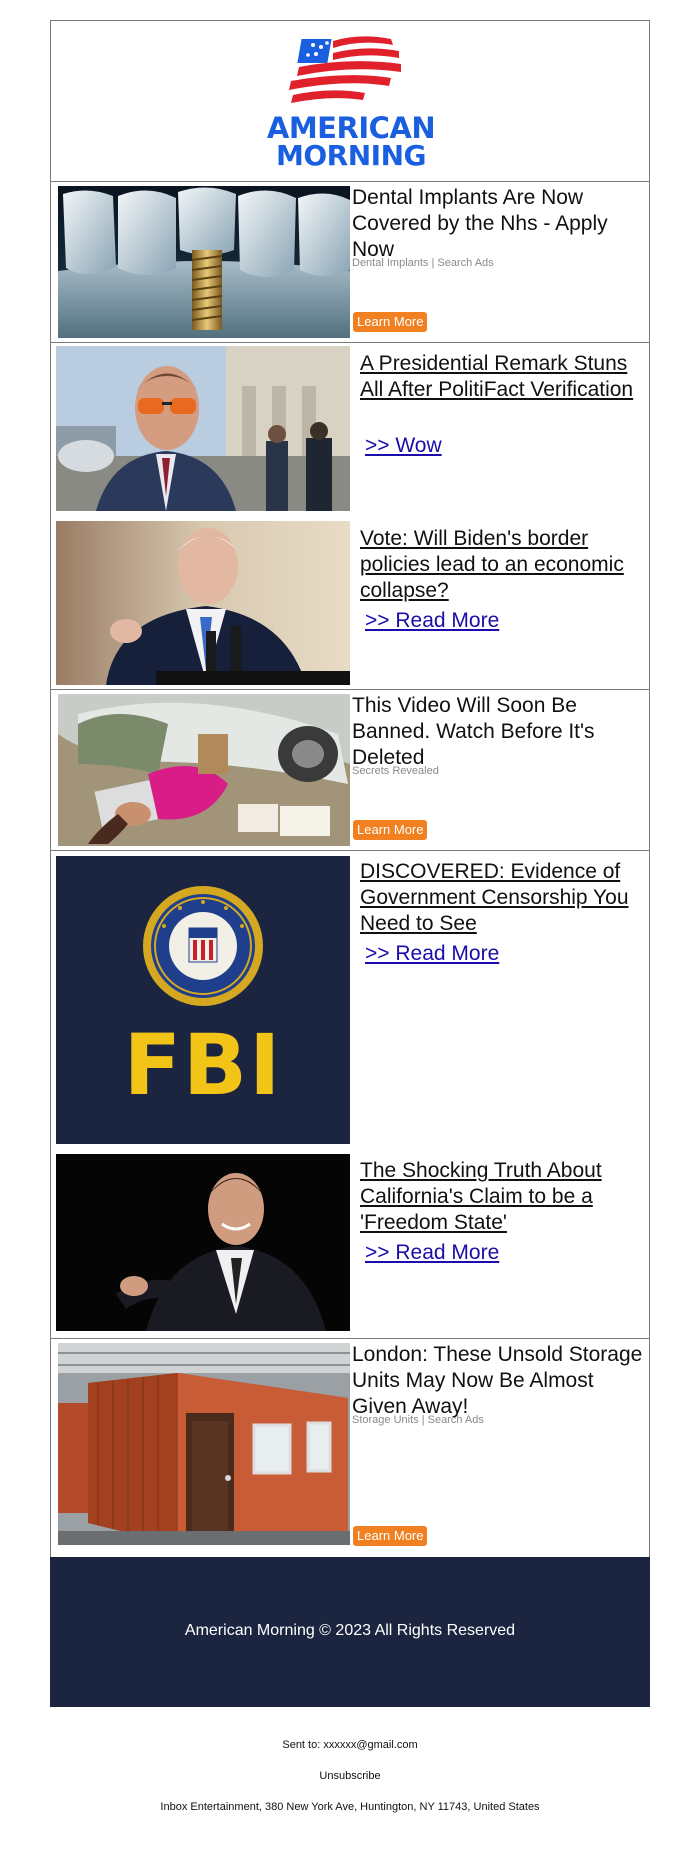 The width and height of the screenshot is (700, 1854). I want to click on american-morning-logo: AMERICAN MORNING, so click(351, 101).